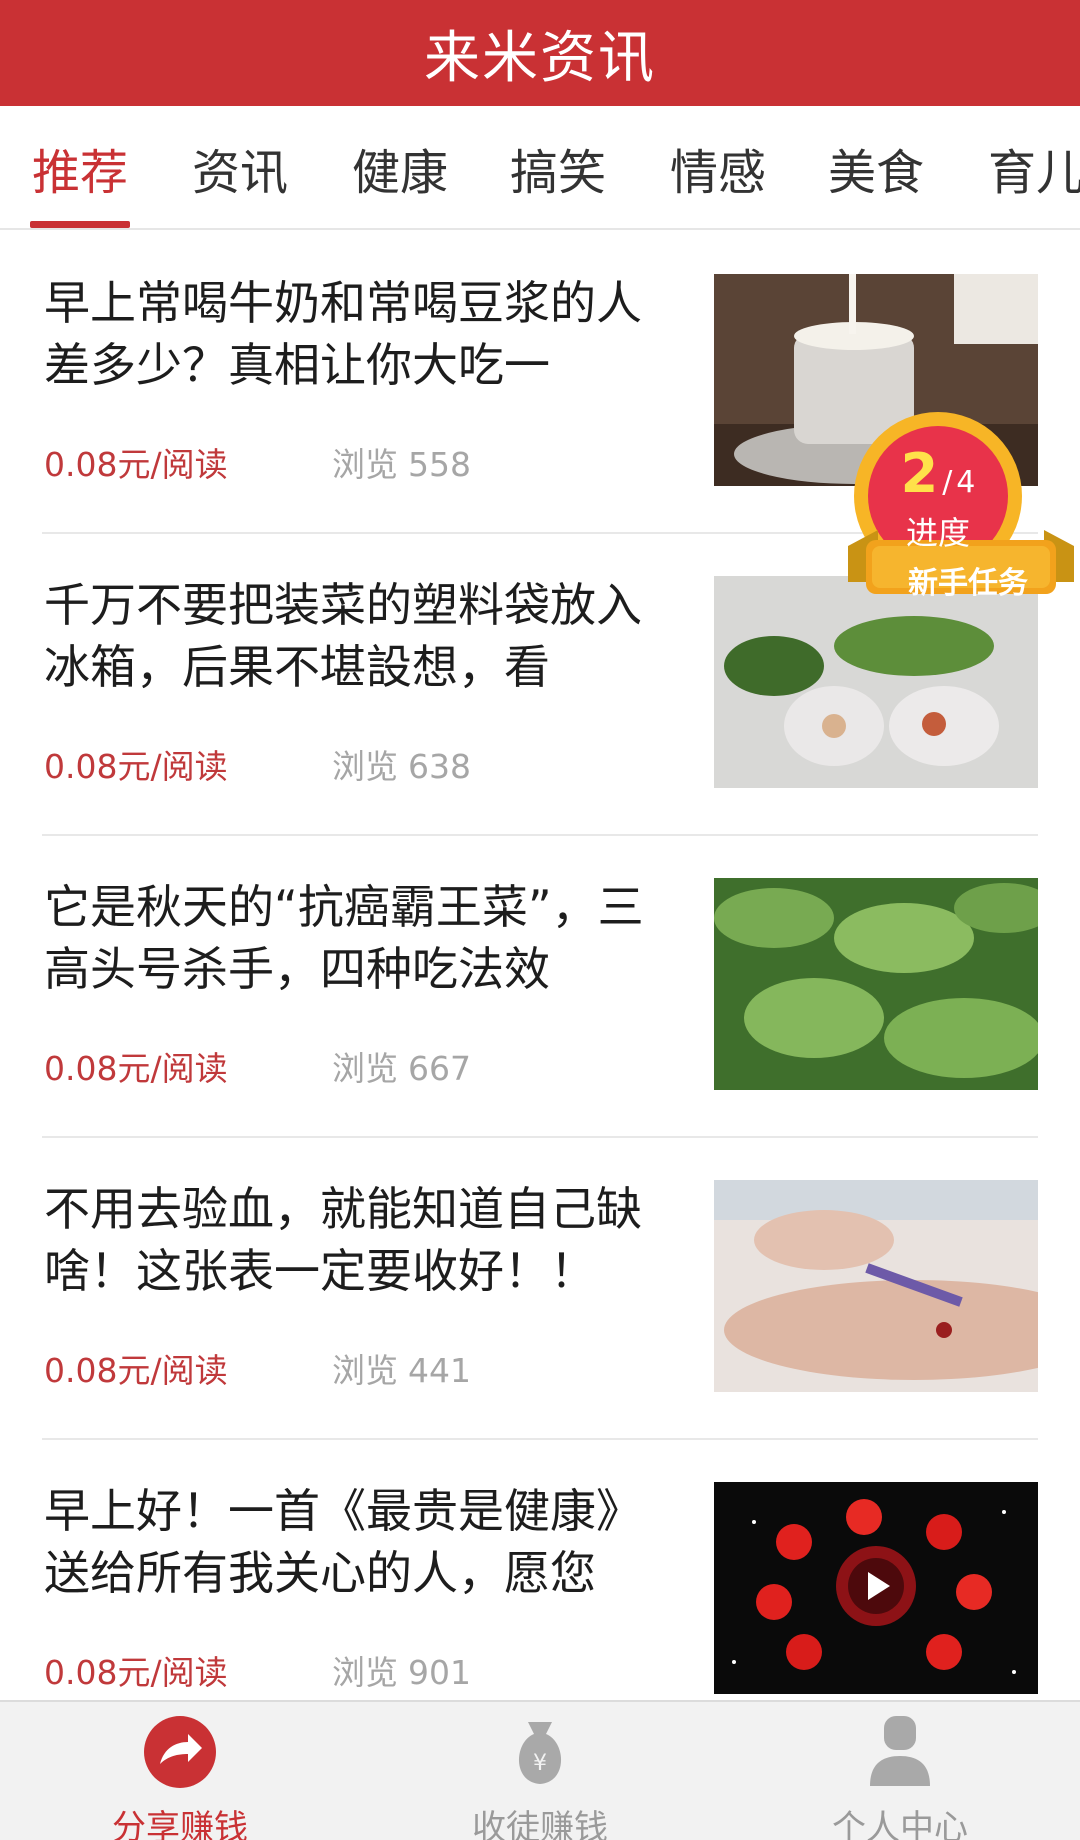  What do you see at coordinates (401, 764) in the screenshot?
I see `view-count: 浏览 638` at bounding box center [401, 764].